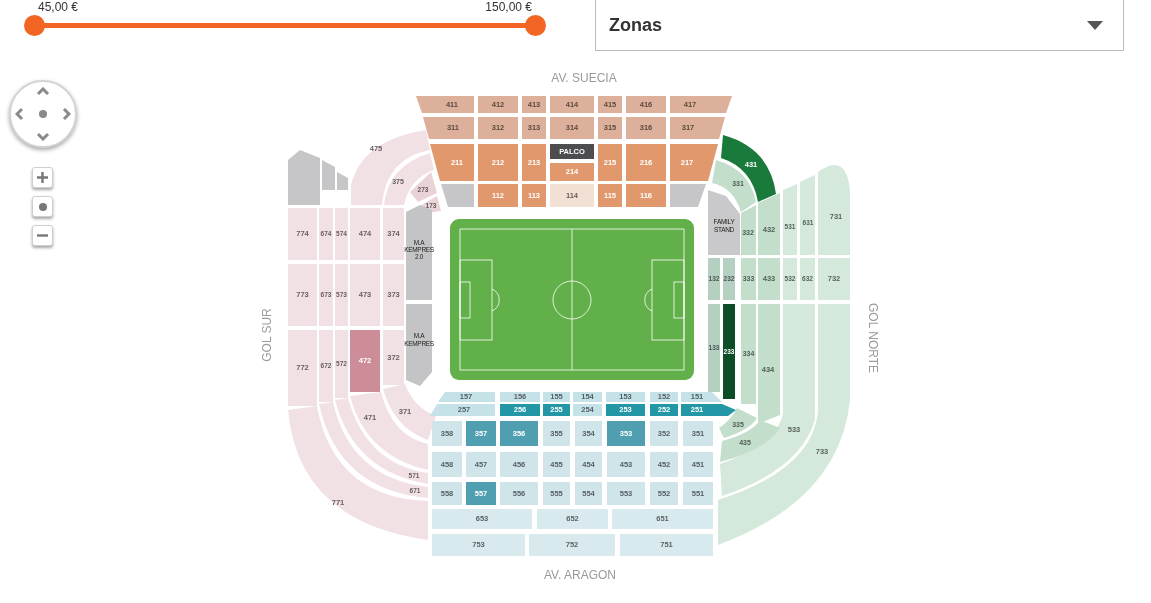 The image size is (1151, 603). What do you see at coordinates (267, 335) in the screenshot?
I see `goal-end-label: GOL SUR` at bounding box center [267, 335].